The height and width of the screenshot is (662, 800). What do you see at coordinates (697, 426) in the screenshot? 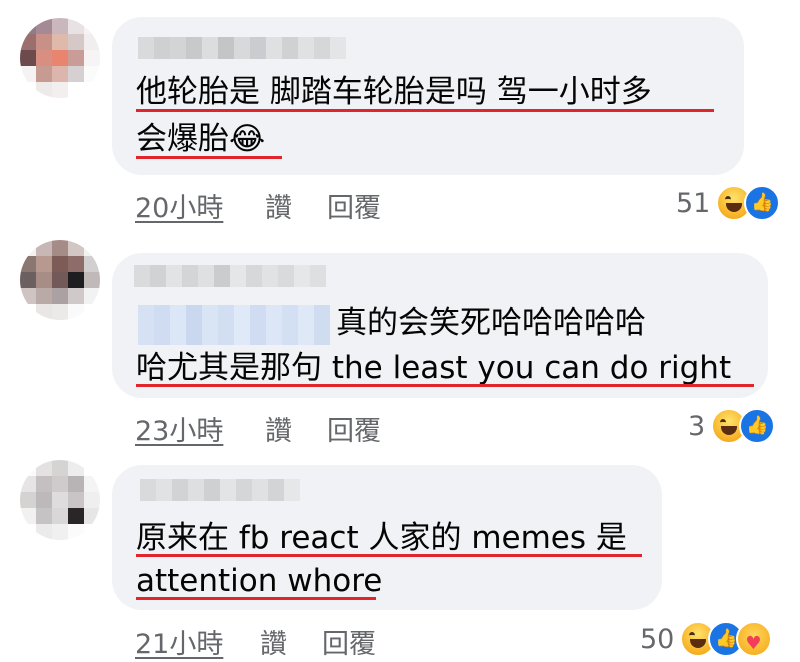
I see `reaction-count: 3` at bounding box center [697, 426].